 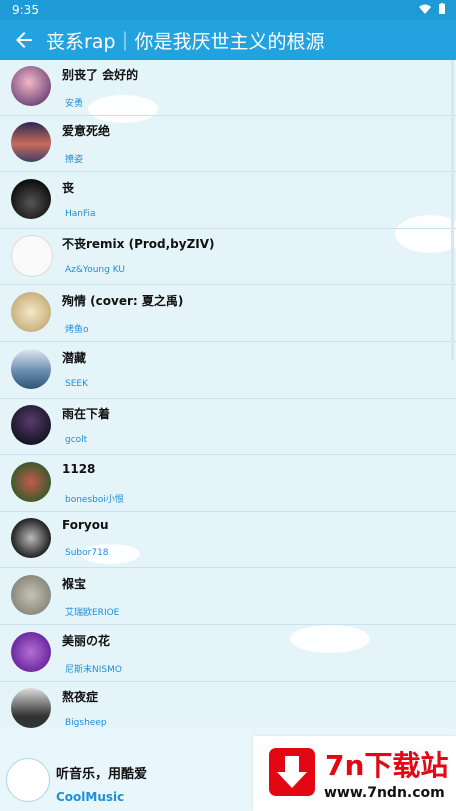 What do you see at coordinates (76, 440) in the screenshot?
I see `song-artist: gcolt` at bounding box center [76, 440].